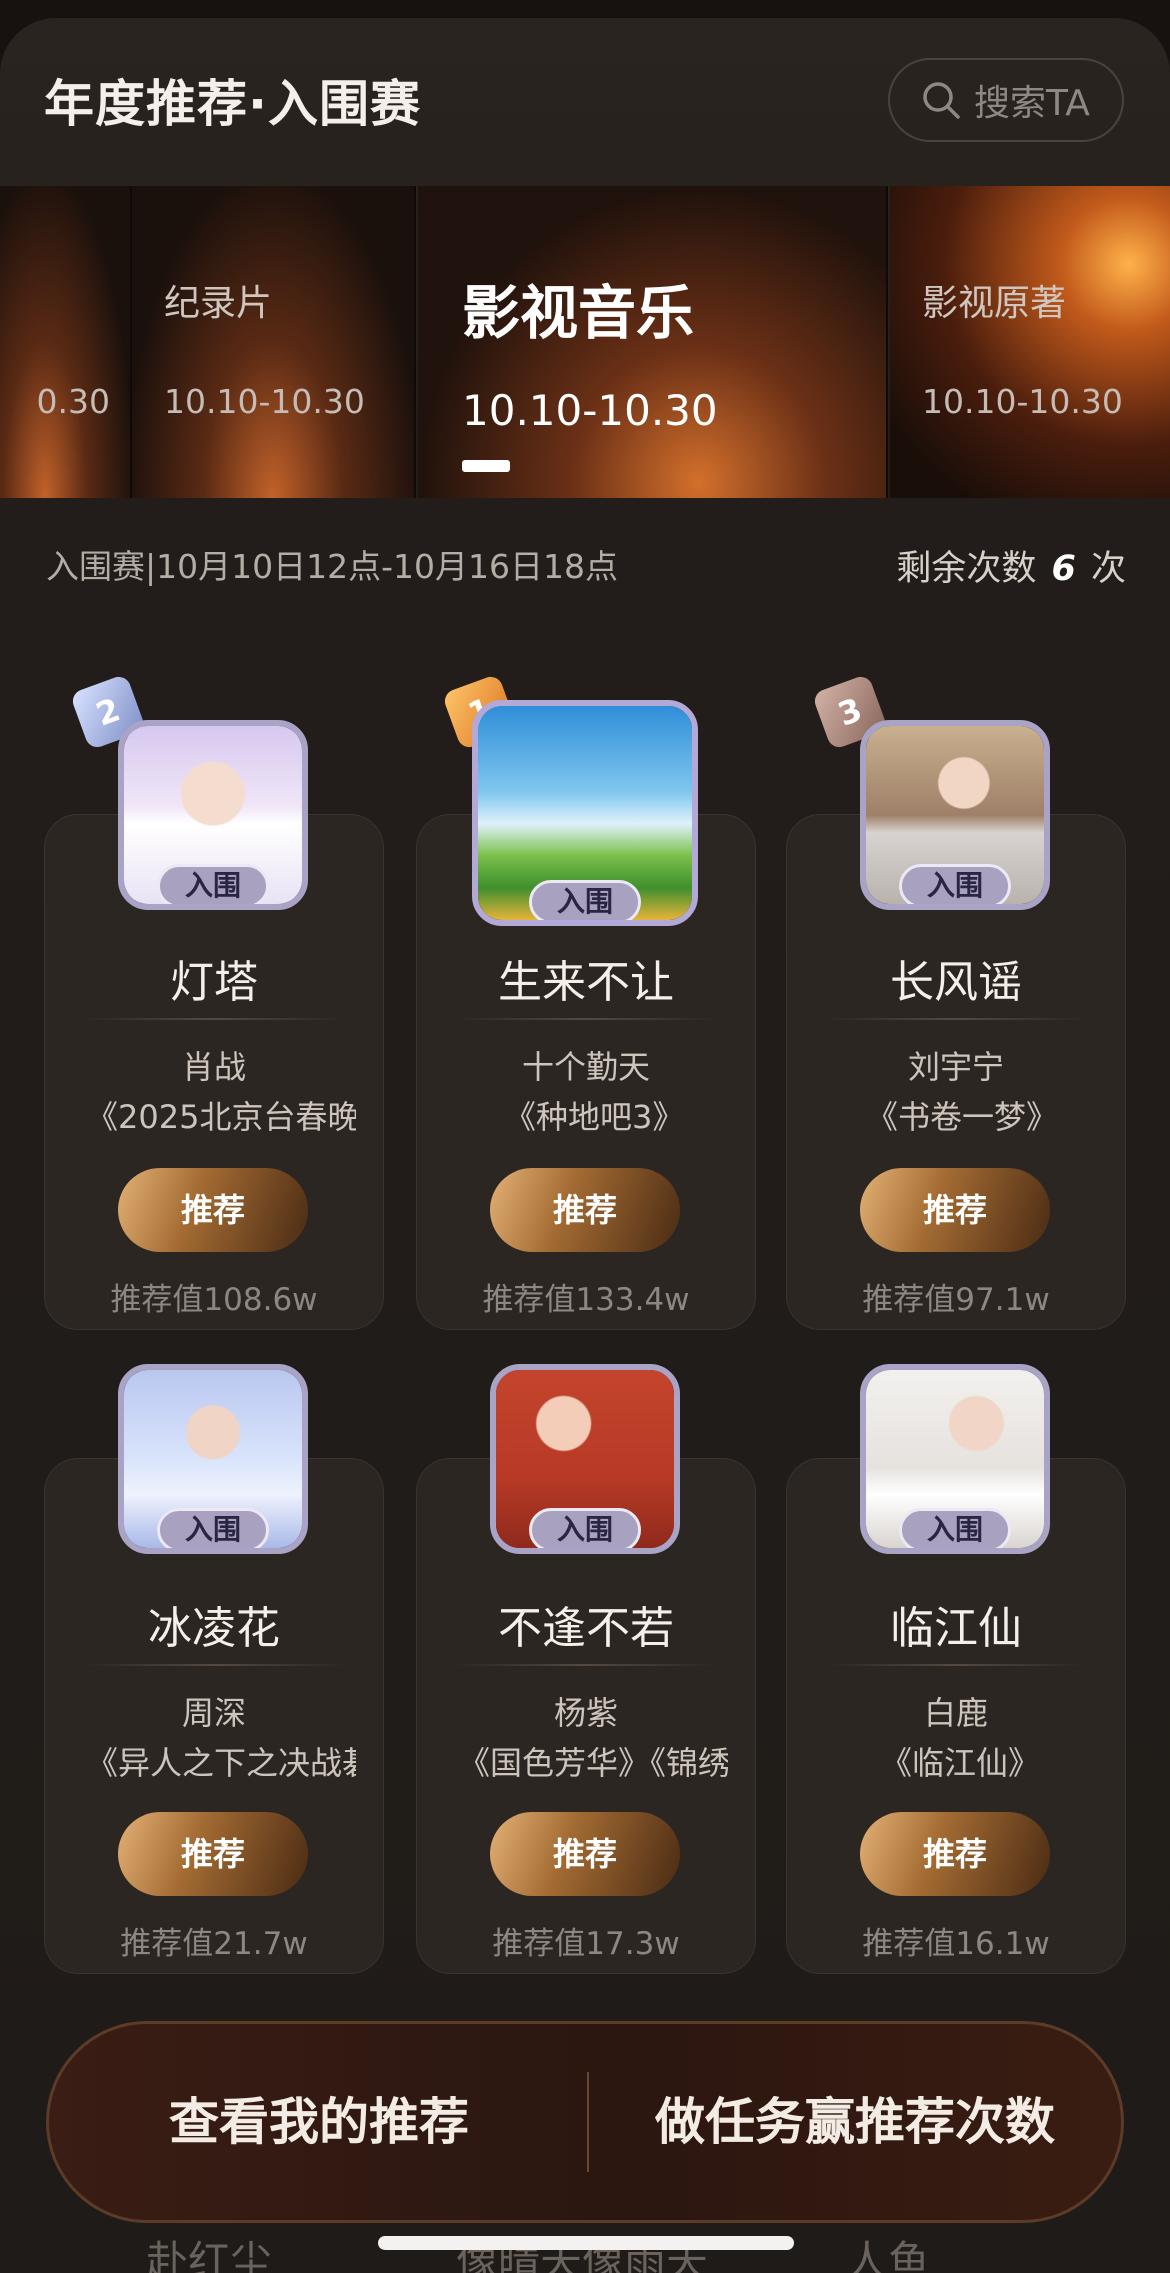 The width and height of the screenshot is (1170, 2273). I want to click on recommend-score: 推荐值16.1w, so click(956, 1944).